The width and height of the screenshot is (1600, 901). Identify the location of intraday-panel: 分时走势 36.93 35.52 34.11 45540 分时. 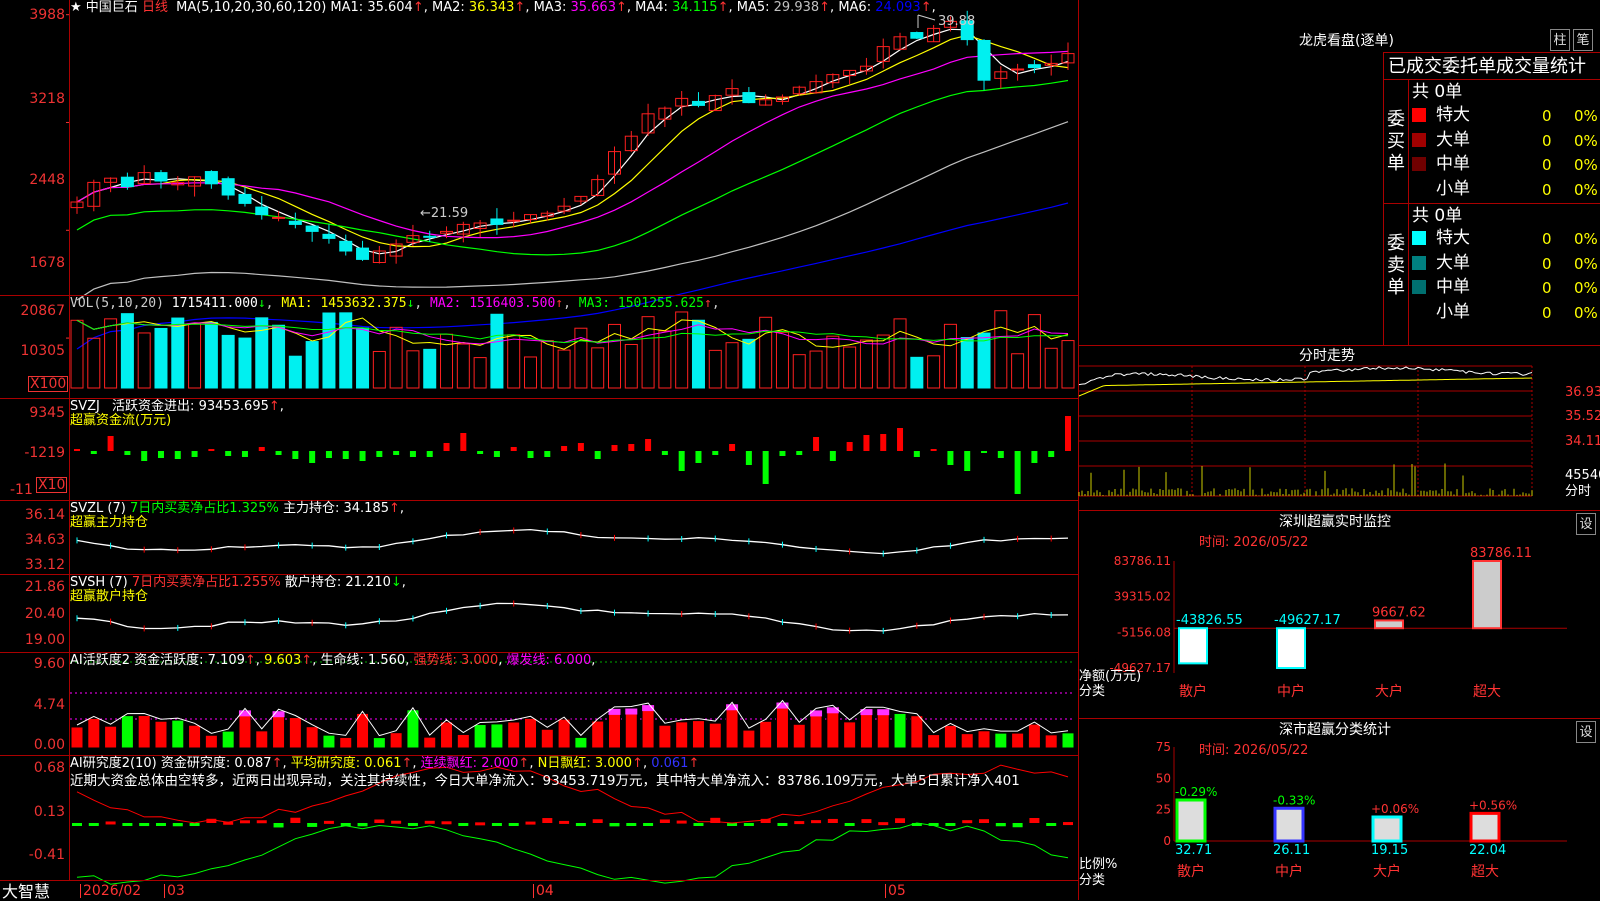
(1339, 428).